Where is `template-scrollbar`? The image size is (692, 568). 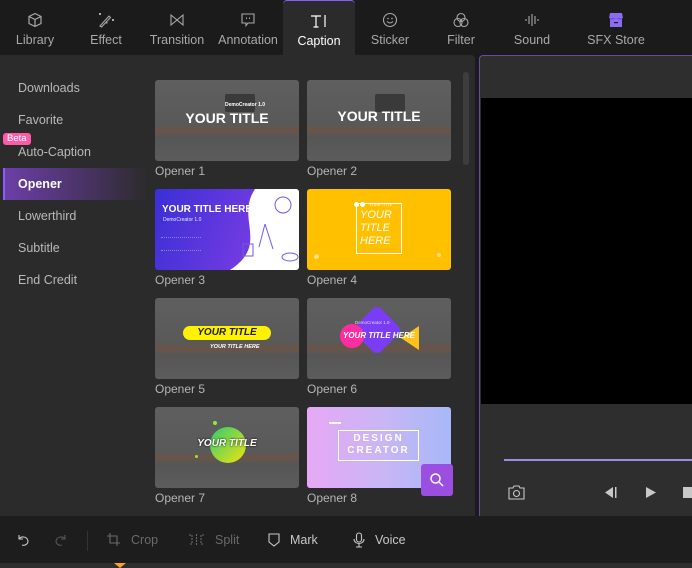
template-scrollbar is located at coordinates (466, 118).